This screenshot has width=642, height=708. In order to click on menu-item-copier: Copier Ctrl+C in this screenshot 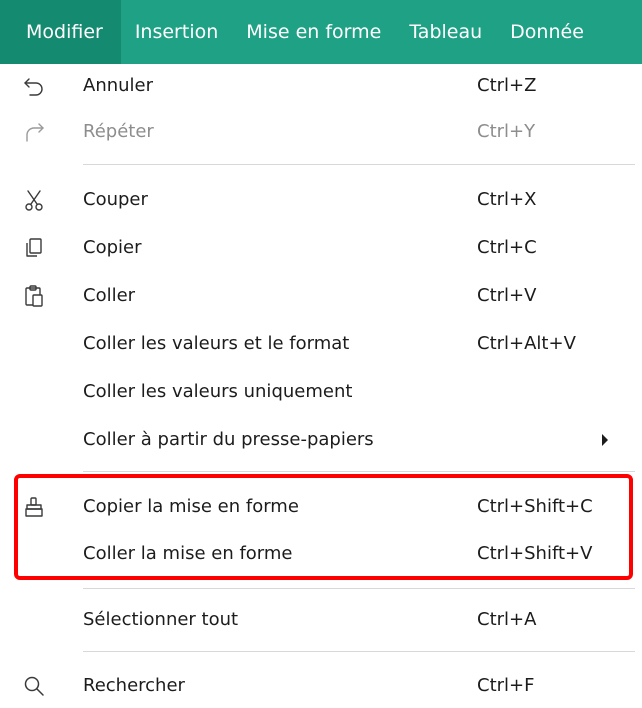, I will do `click(321, 248)`.